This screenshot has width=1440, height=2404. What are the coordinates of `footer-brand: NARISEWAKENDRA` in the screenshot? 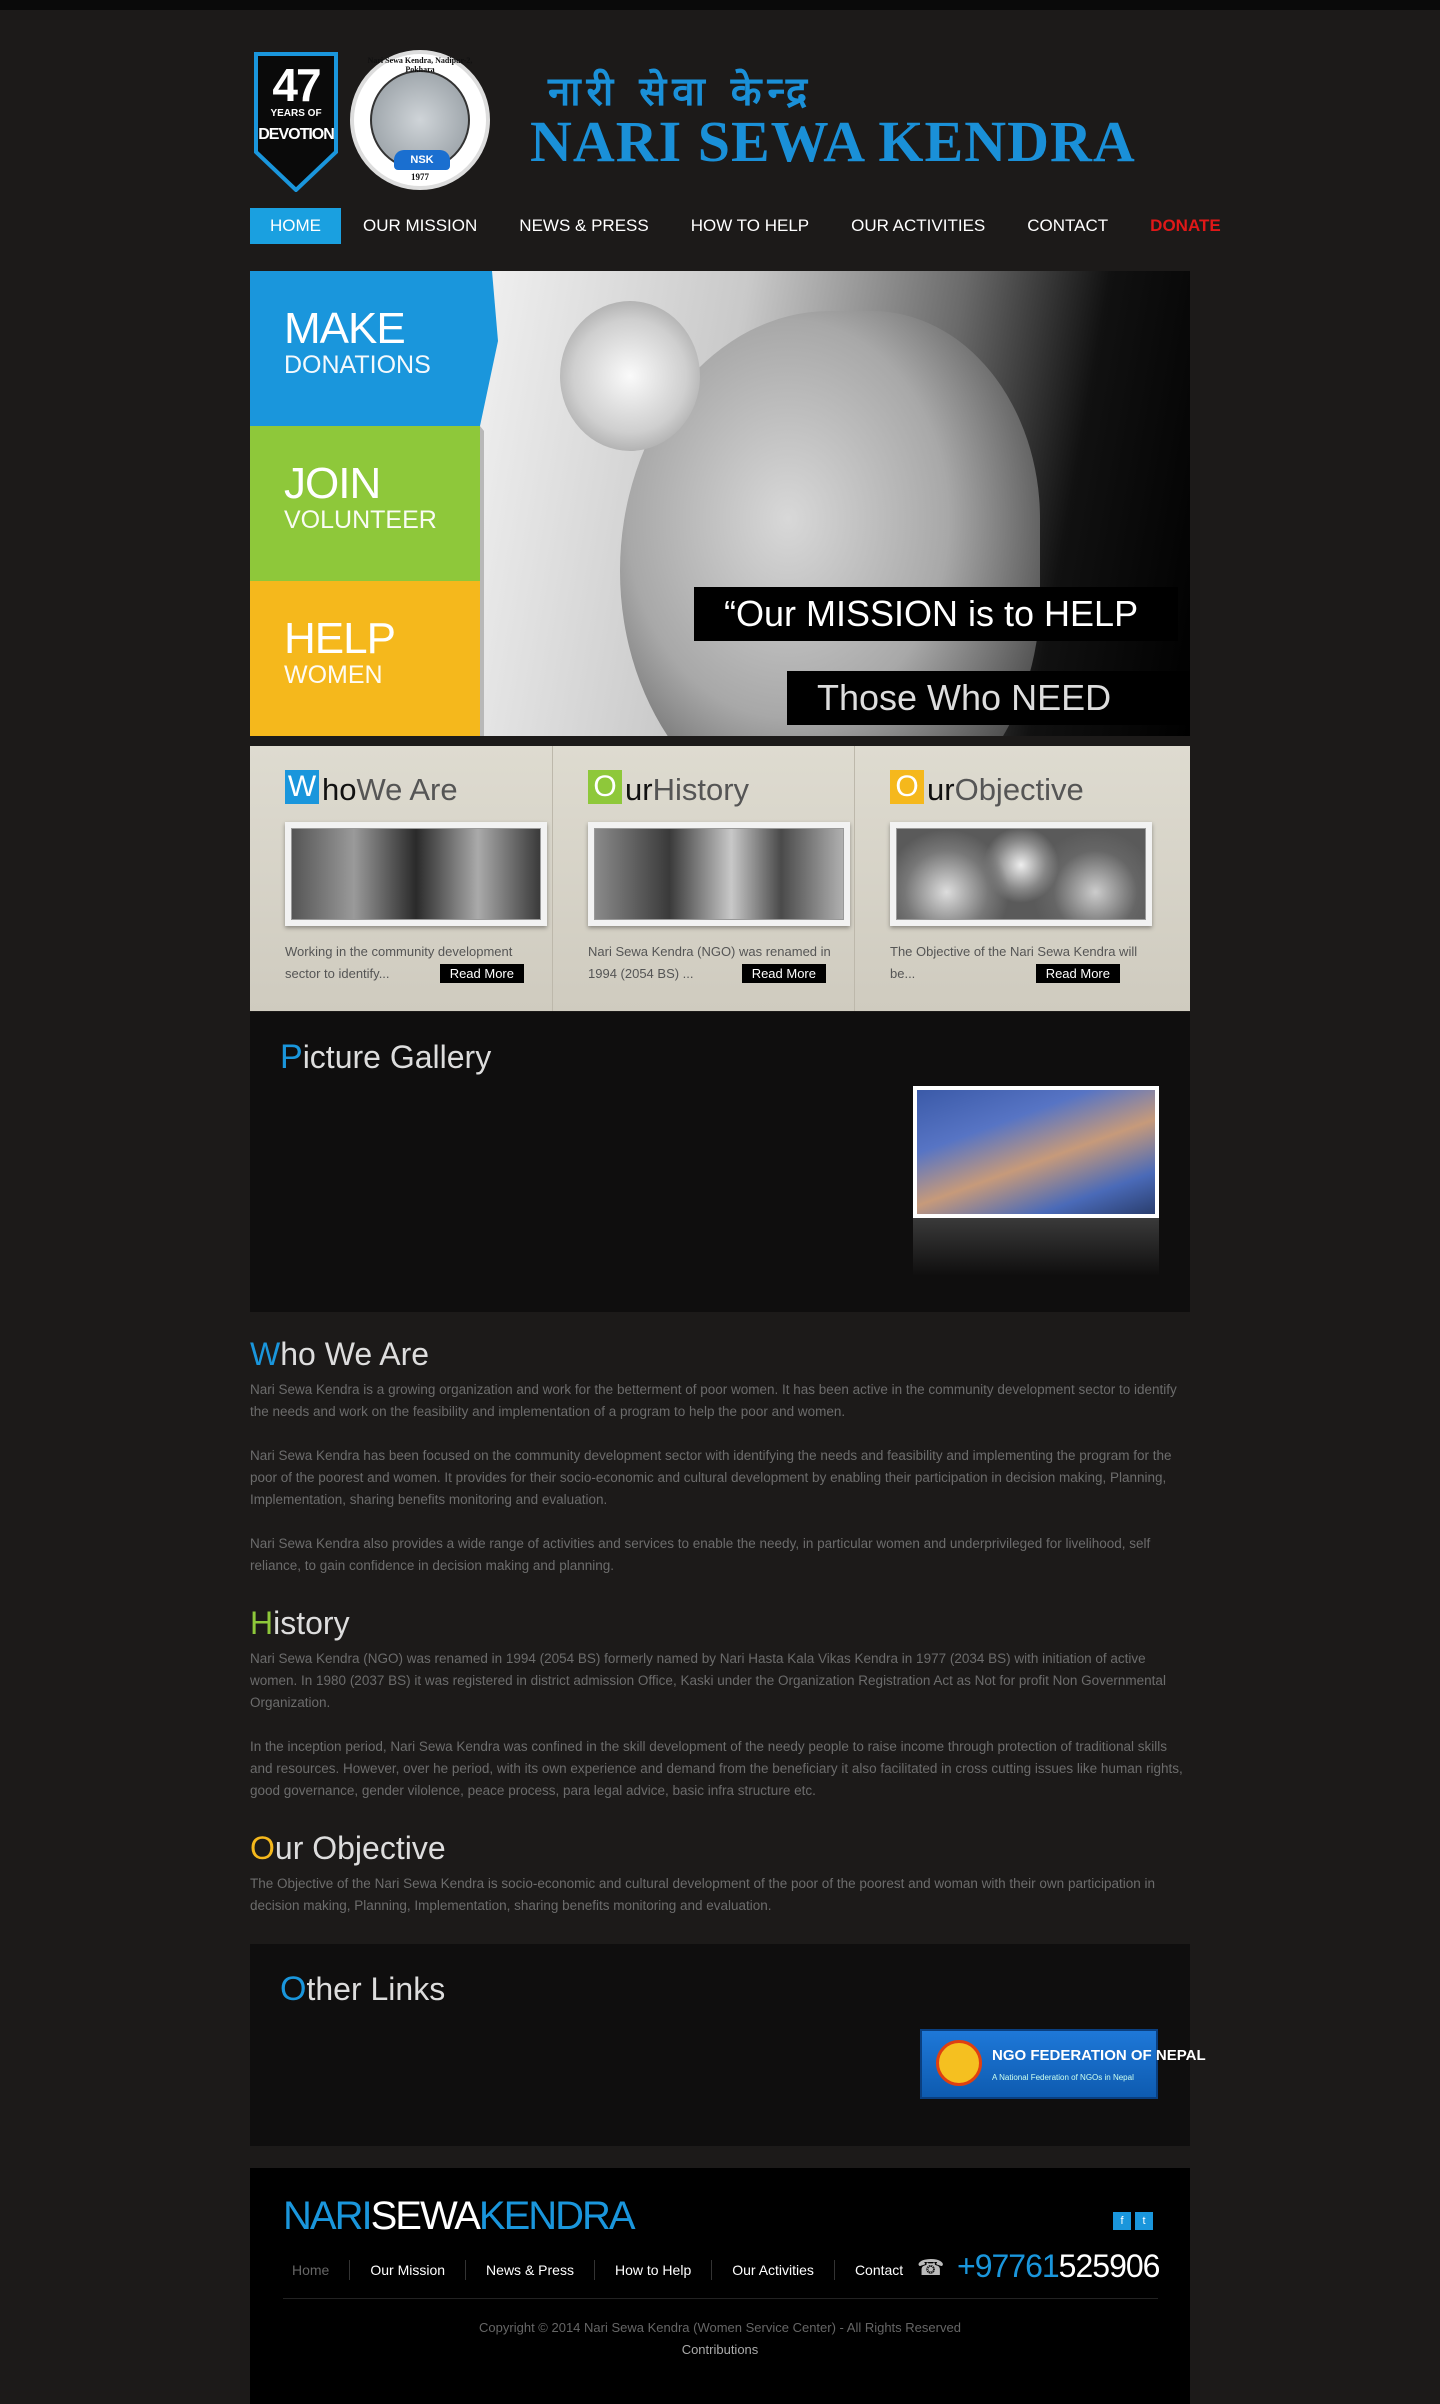 It's located at (459, 2216).